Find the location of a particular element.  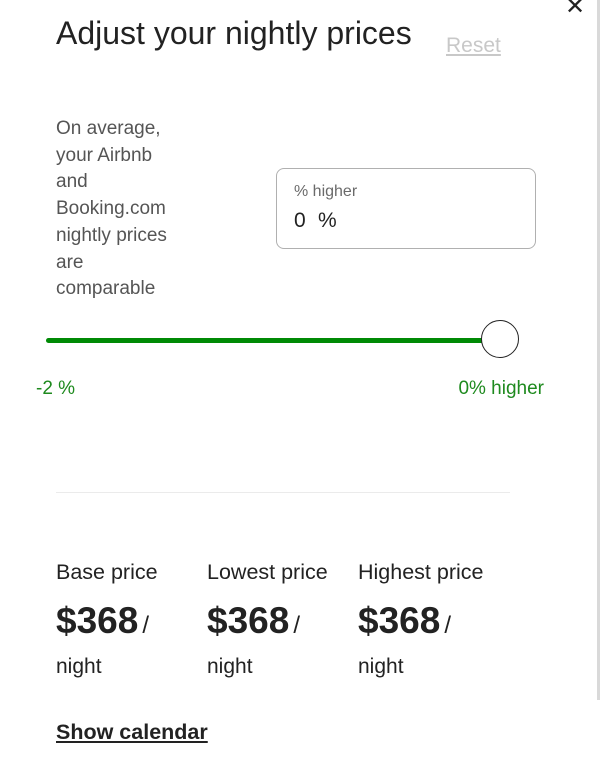

highest-price-slash: / is located at coordinates (447, 625).